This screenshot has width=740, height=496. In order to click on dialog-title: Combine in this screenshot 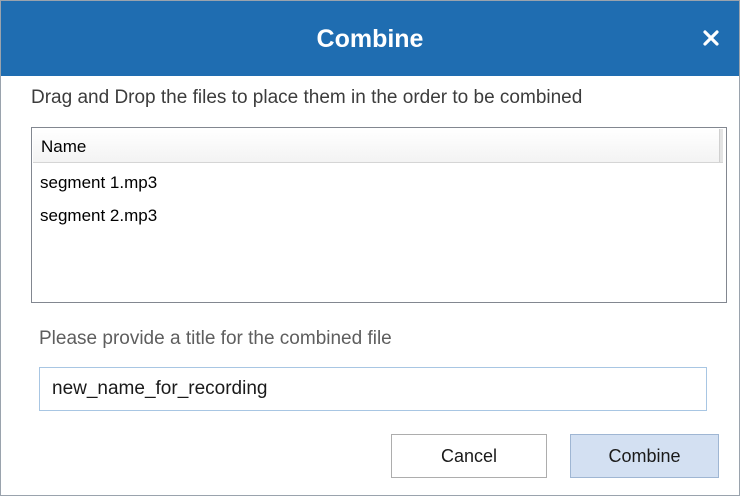, I will do `click(370, 39)`.